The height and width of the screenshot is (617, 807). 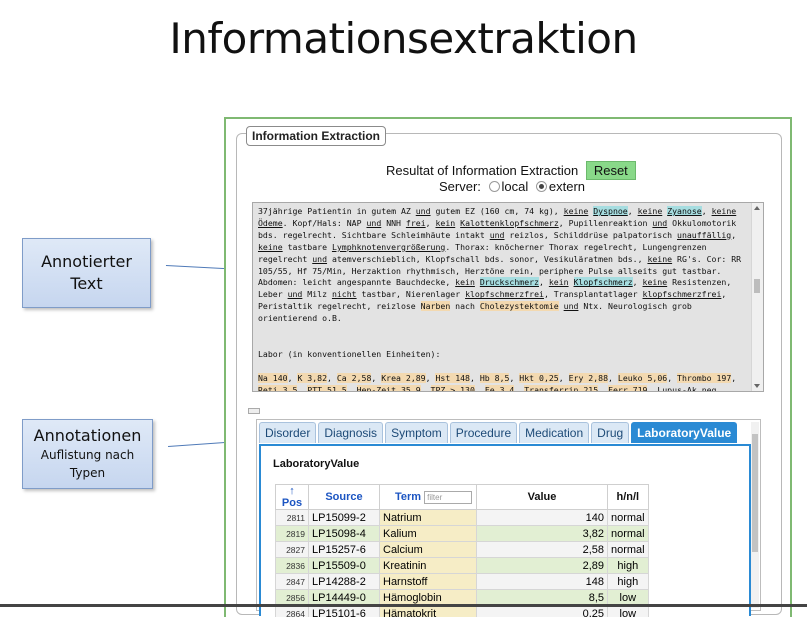 I want to click on annotation-span: unauffällig, so click(x=704, y=235).